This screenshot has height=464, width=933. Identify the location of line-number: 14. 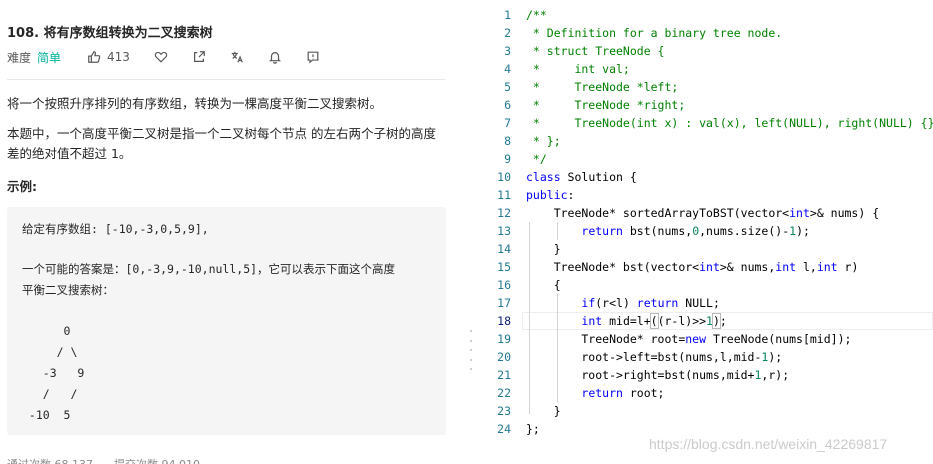
(504, 249).